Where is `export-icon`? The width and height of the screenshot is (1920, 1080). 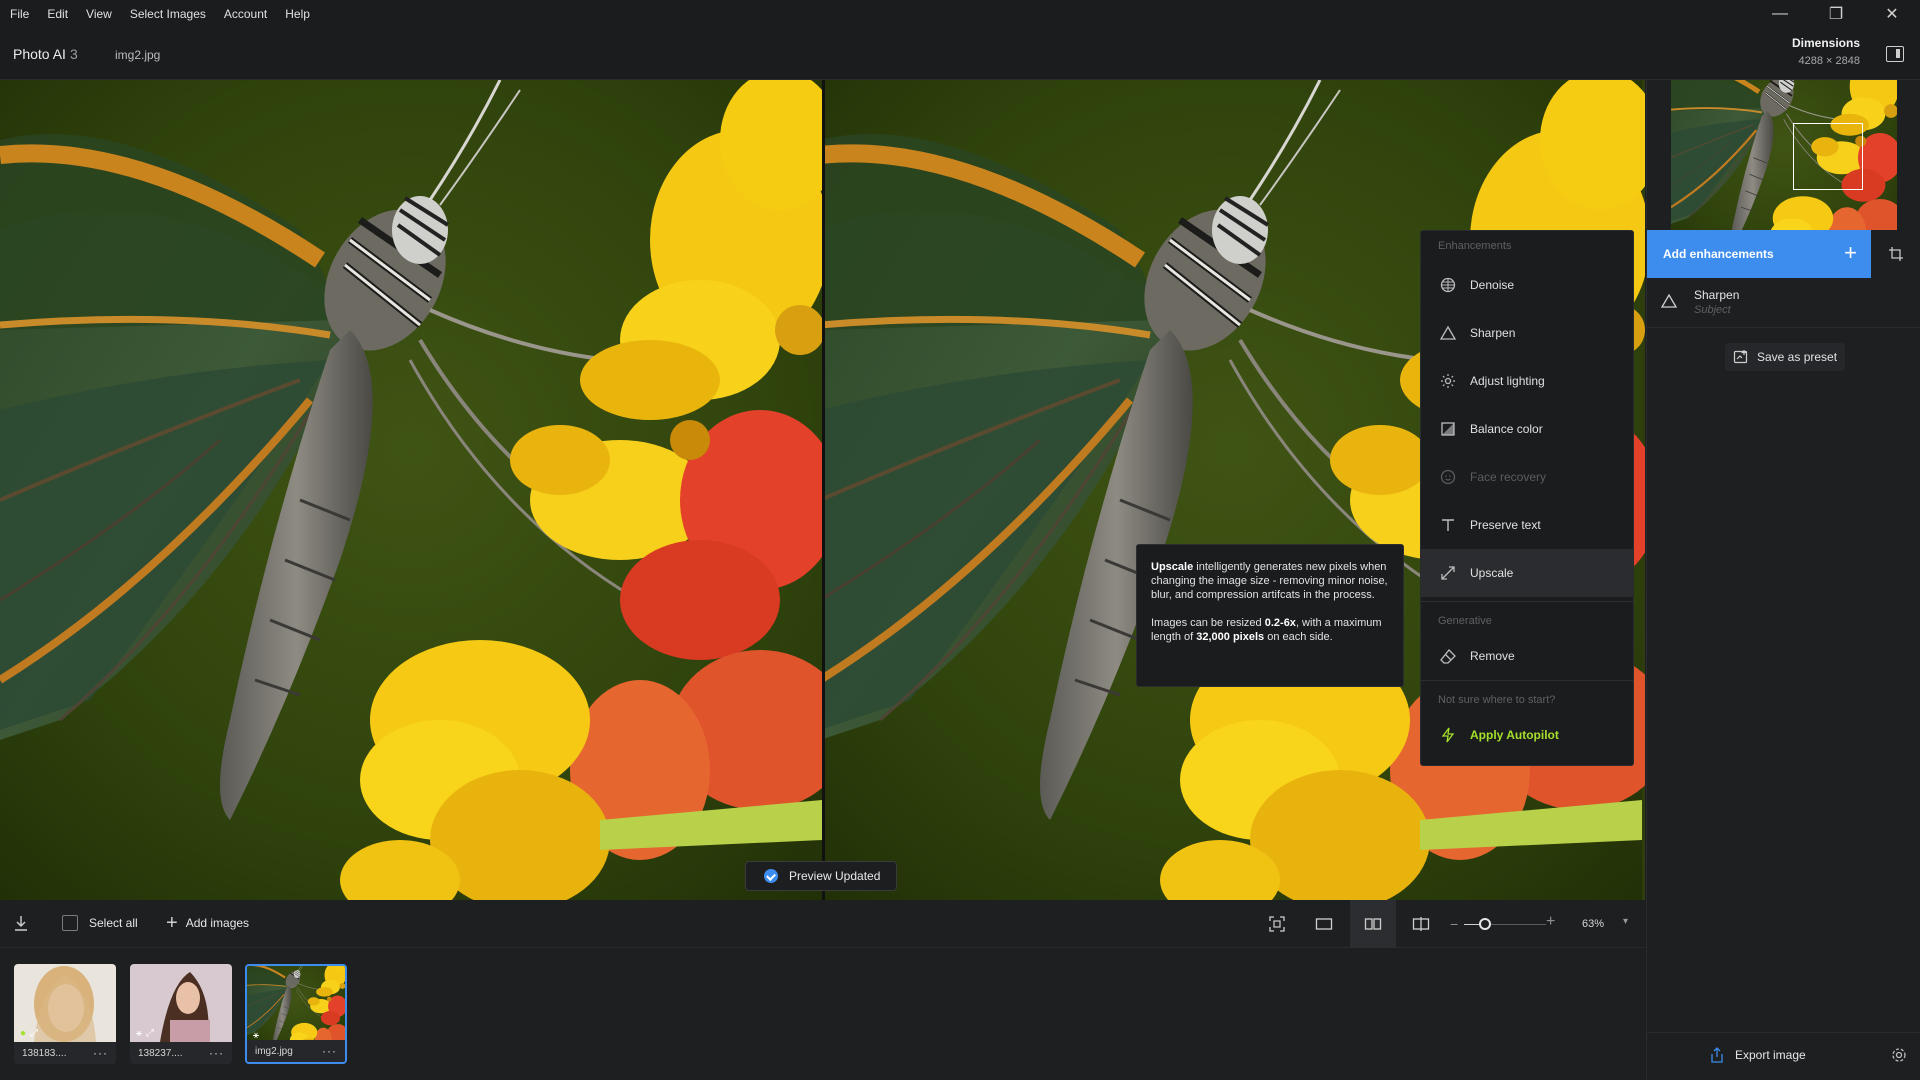
export-icon is located at coordinates (1717, 1055).